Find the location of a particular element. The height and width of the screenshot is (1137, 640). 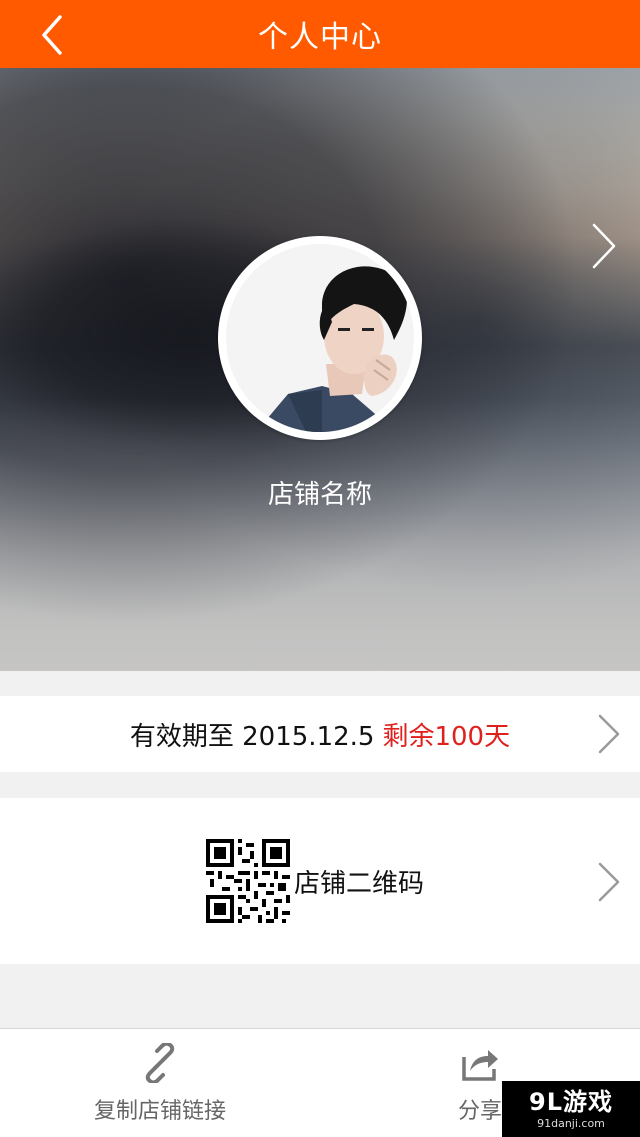

banner-next-button is located at coordinates (604, 246).